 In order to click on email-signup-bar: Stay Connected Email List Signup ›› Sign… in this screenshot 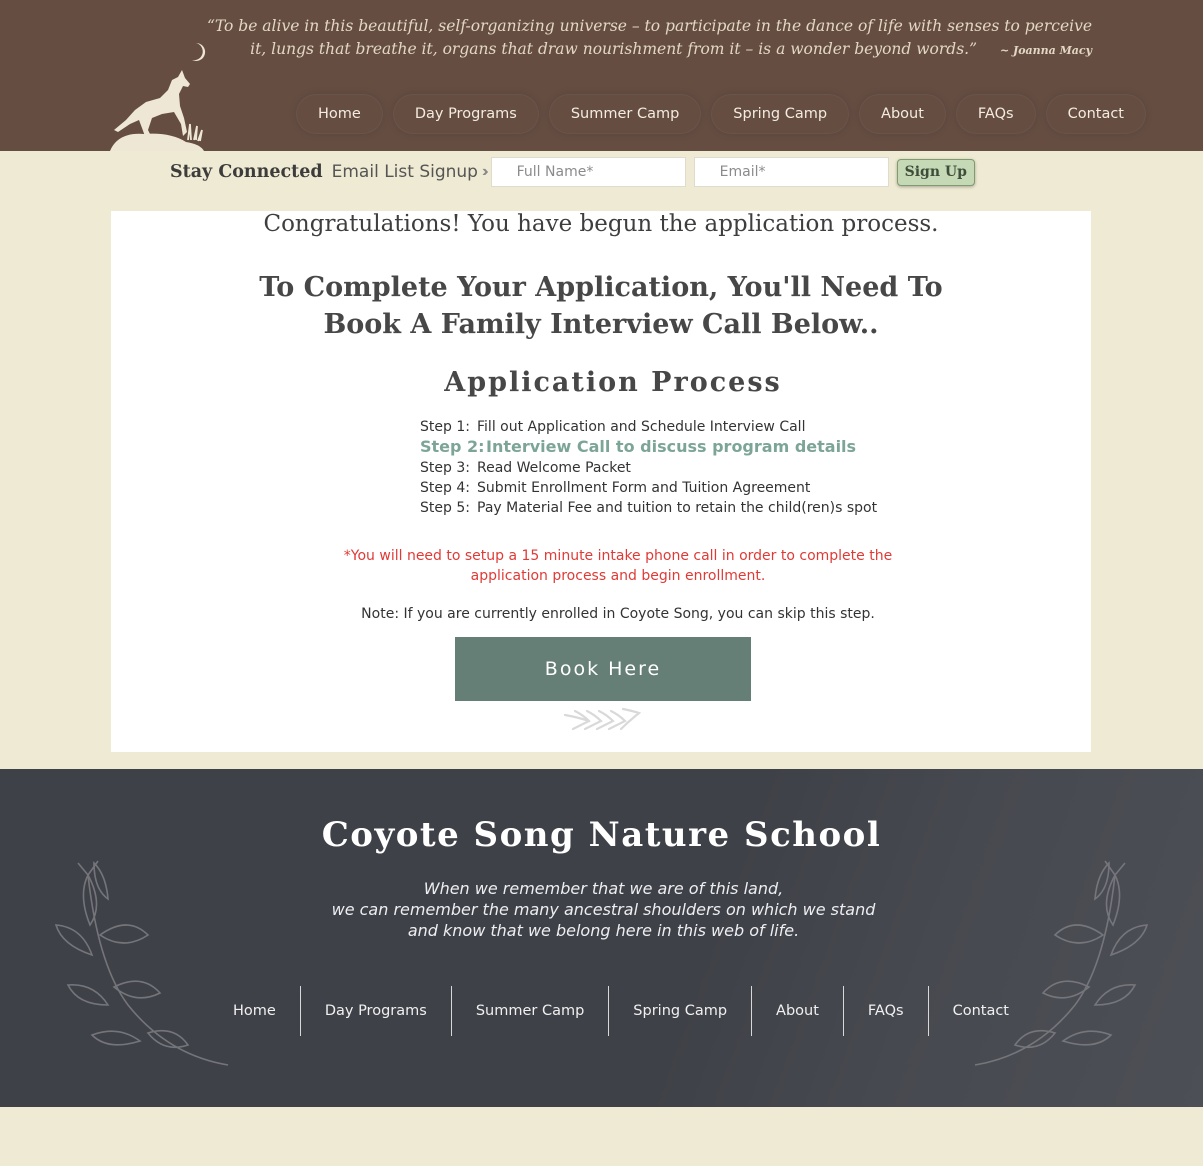, I will do `click(572, 172)`.